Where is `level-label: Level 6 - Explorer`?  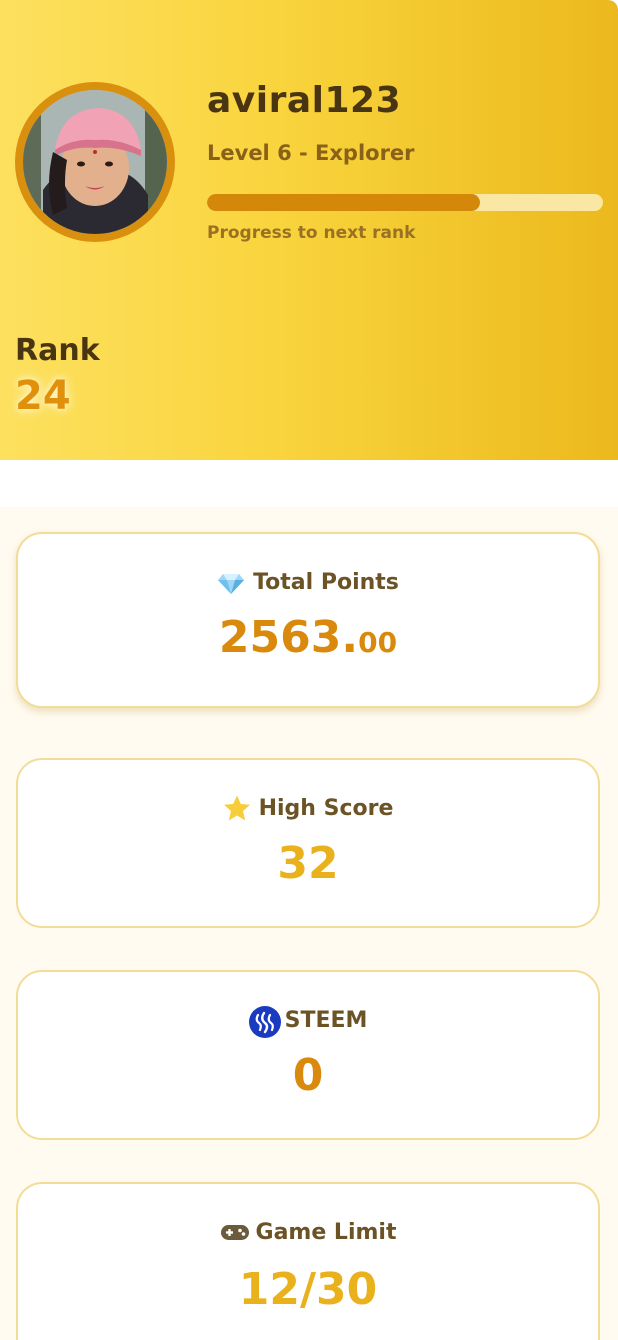 level-label: Level 6 - Explorer is located at coordinates (311, 153).